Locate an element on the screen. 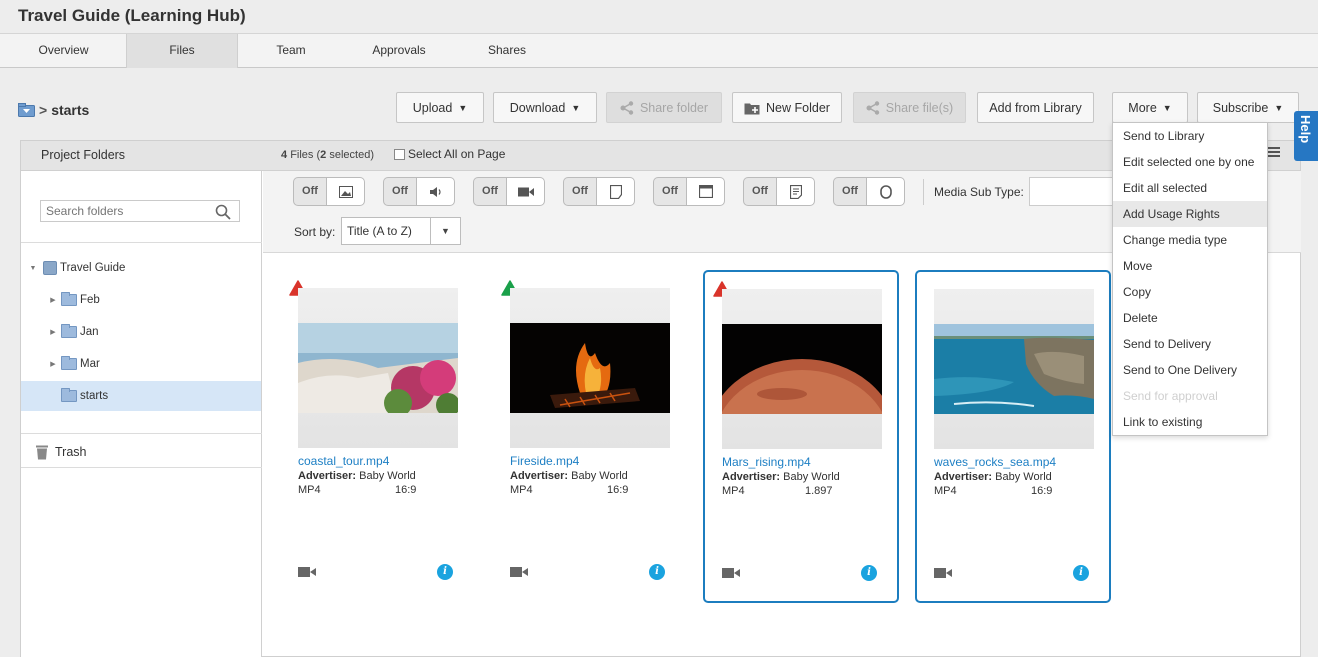 The image size is (1318, 657). share-files-label: Share file(s) is located at coordinates (919, 107).